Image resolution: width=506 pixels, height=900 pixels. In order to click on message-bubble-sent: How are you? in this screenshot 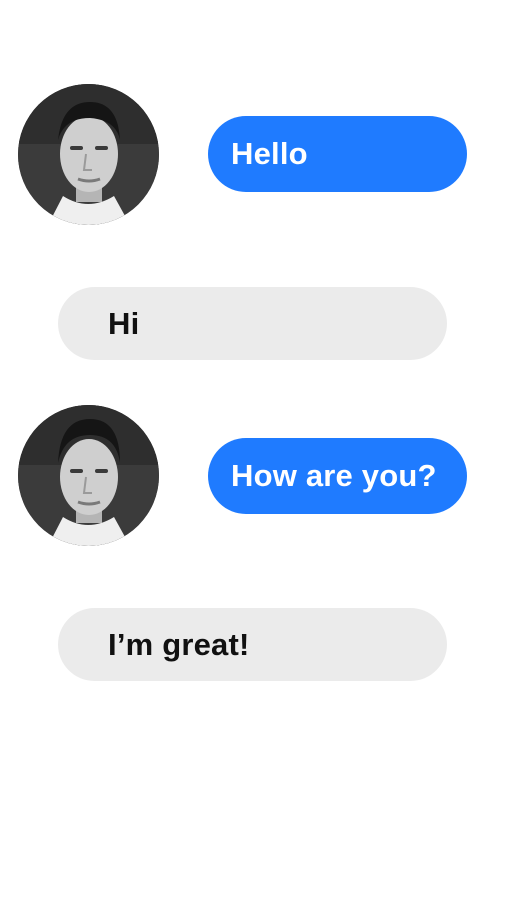, I will do `click(337, 476)`.